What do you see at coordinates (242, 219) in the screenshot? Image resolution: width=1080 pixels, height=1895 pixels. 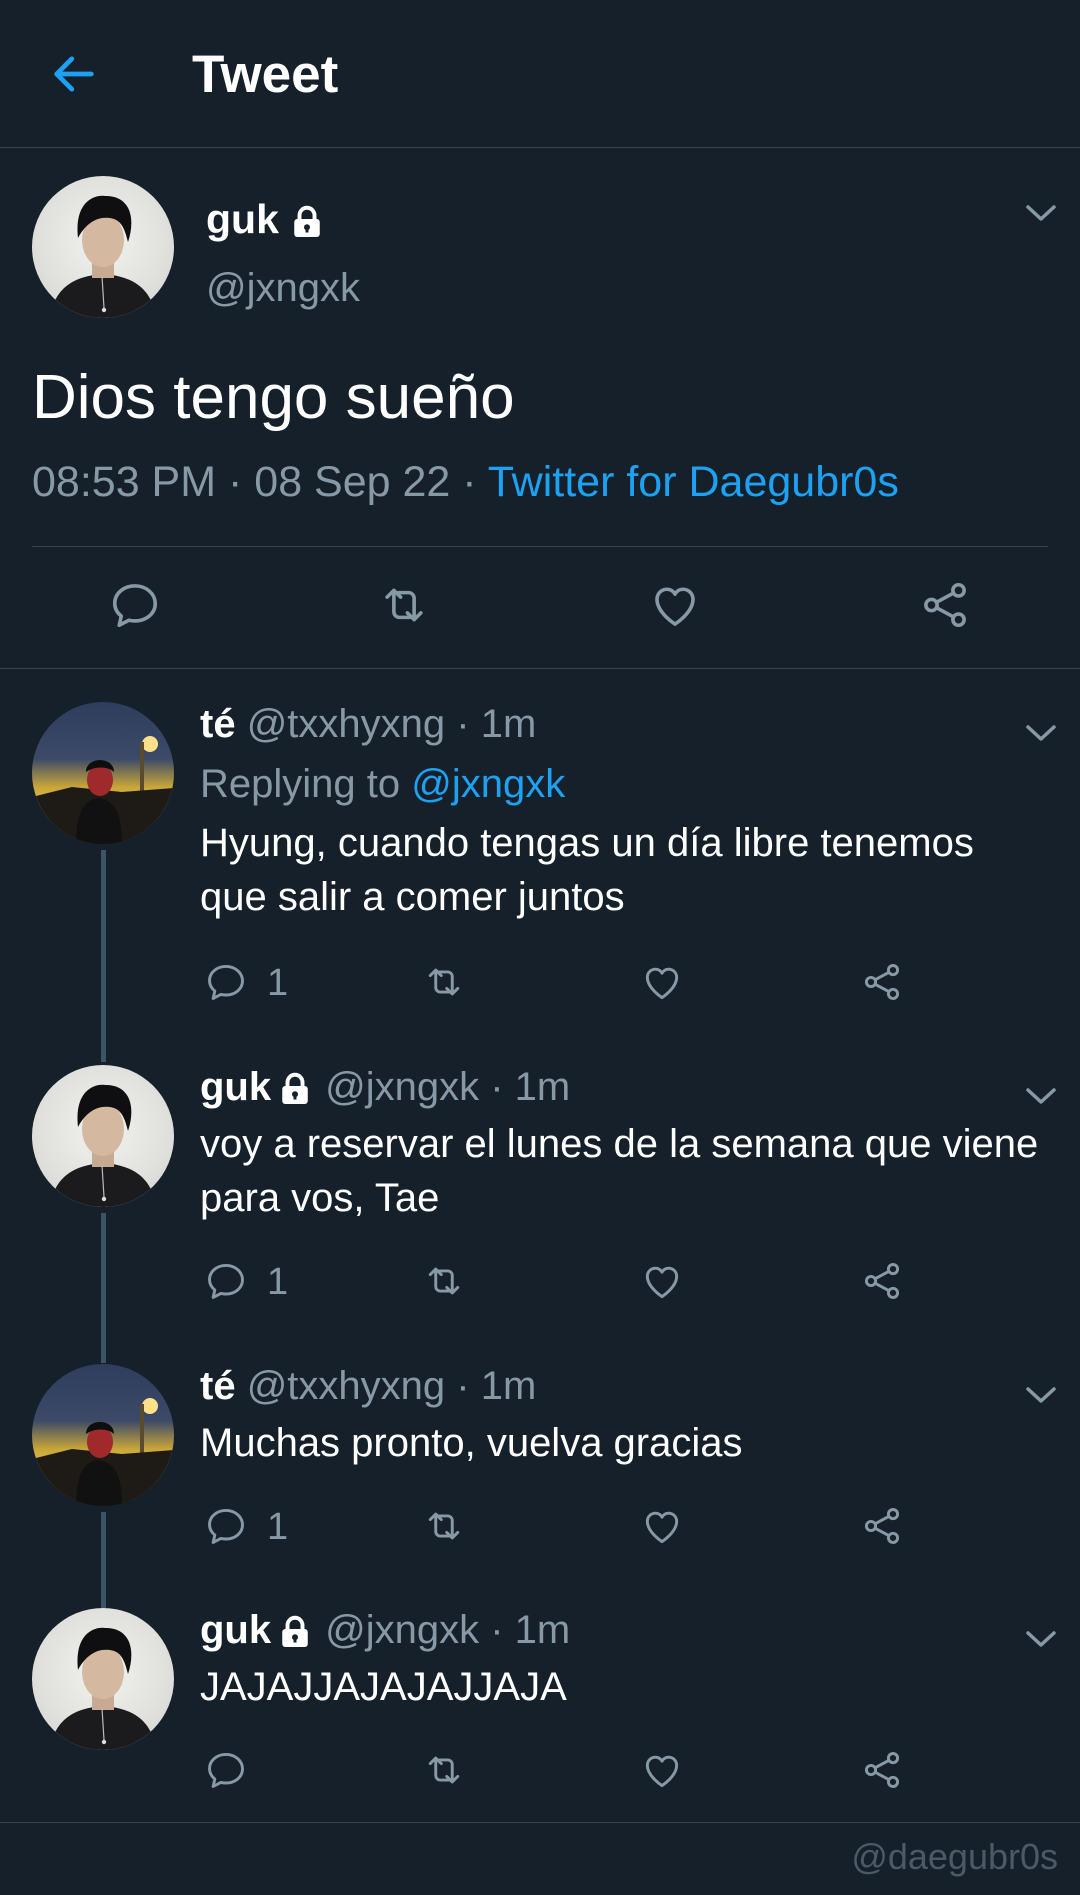 I see `author-name-text: guk` at bounding box center [242, 219].